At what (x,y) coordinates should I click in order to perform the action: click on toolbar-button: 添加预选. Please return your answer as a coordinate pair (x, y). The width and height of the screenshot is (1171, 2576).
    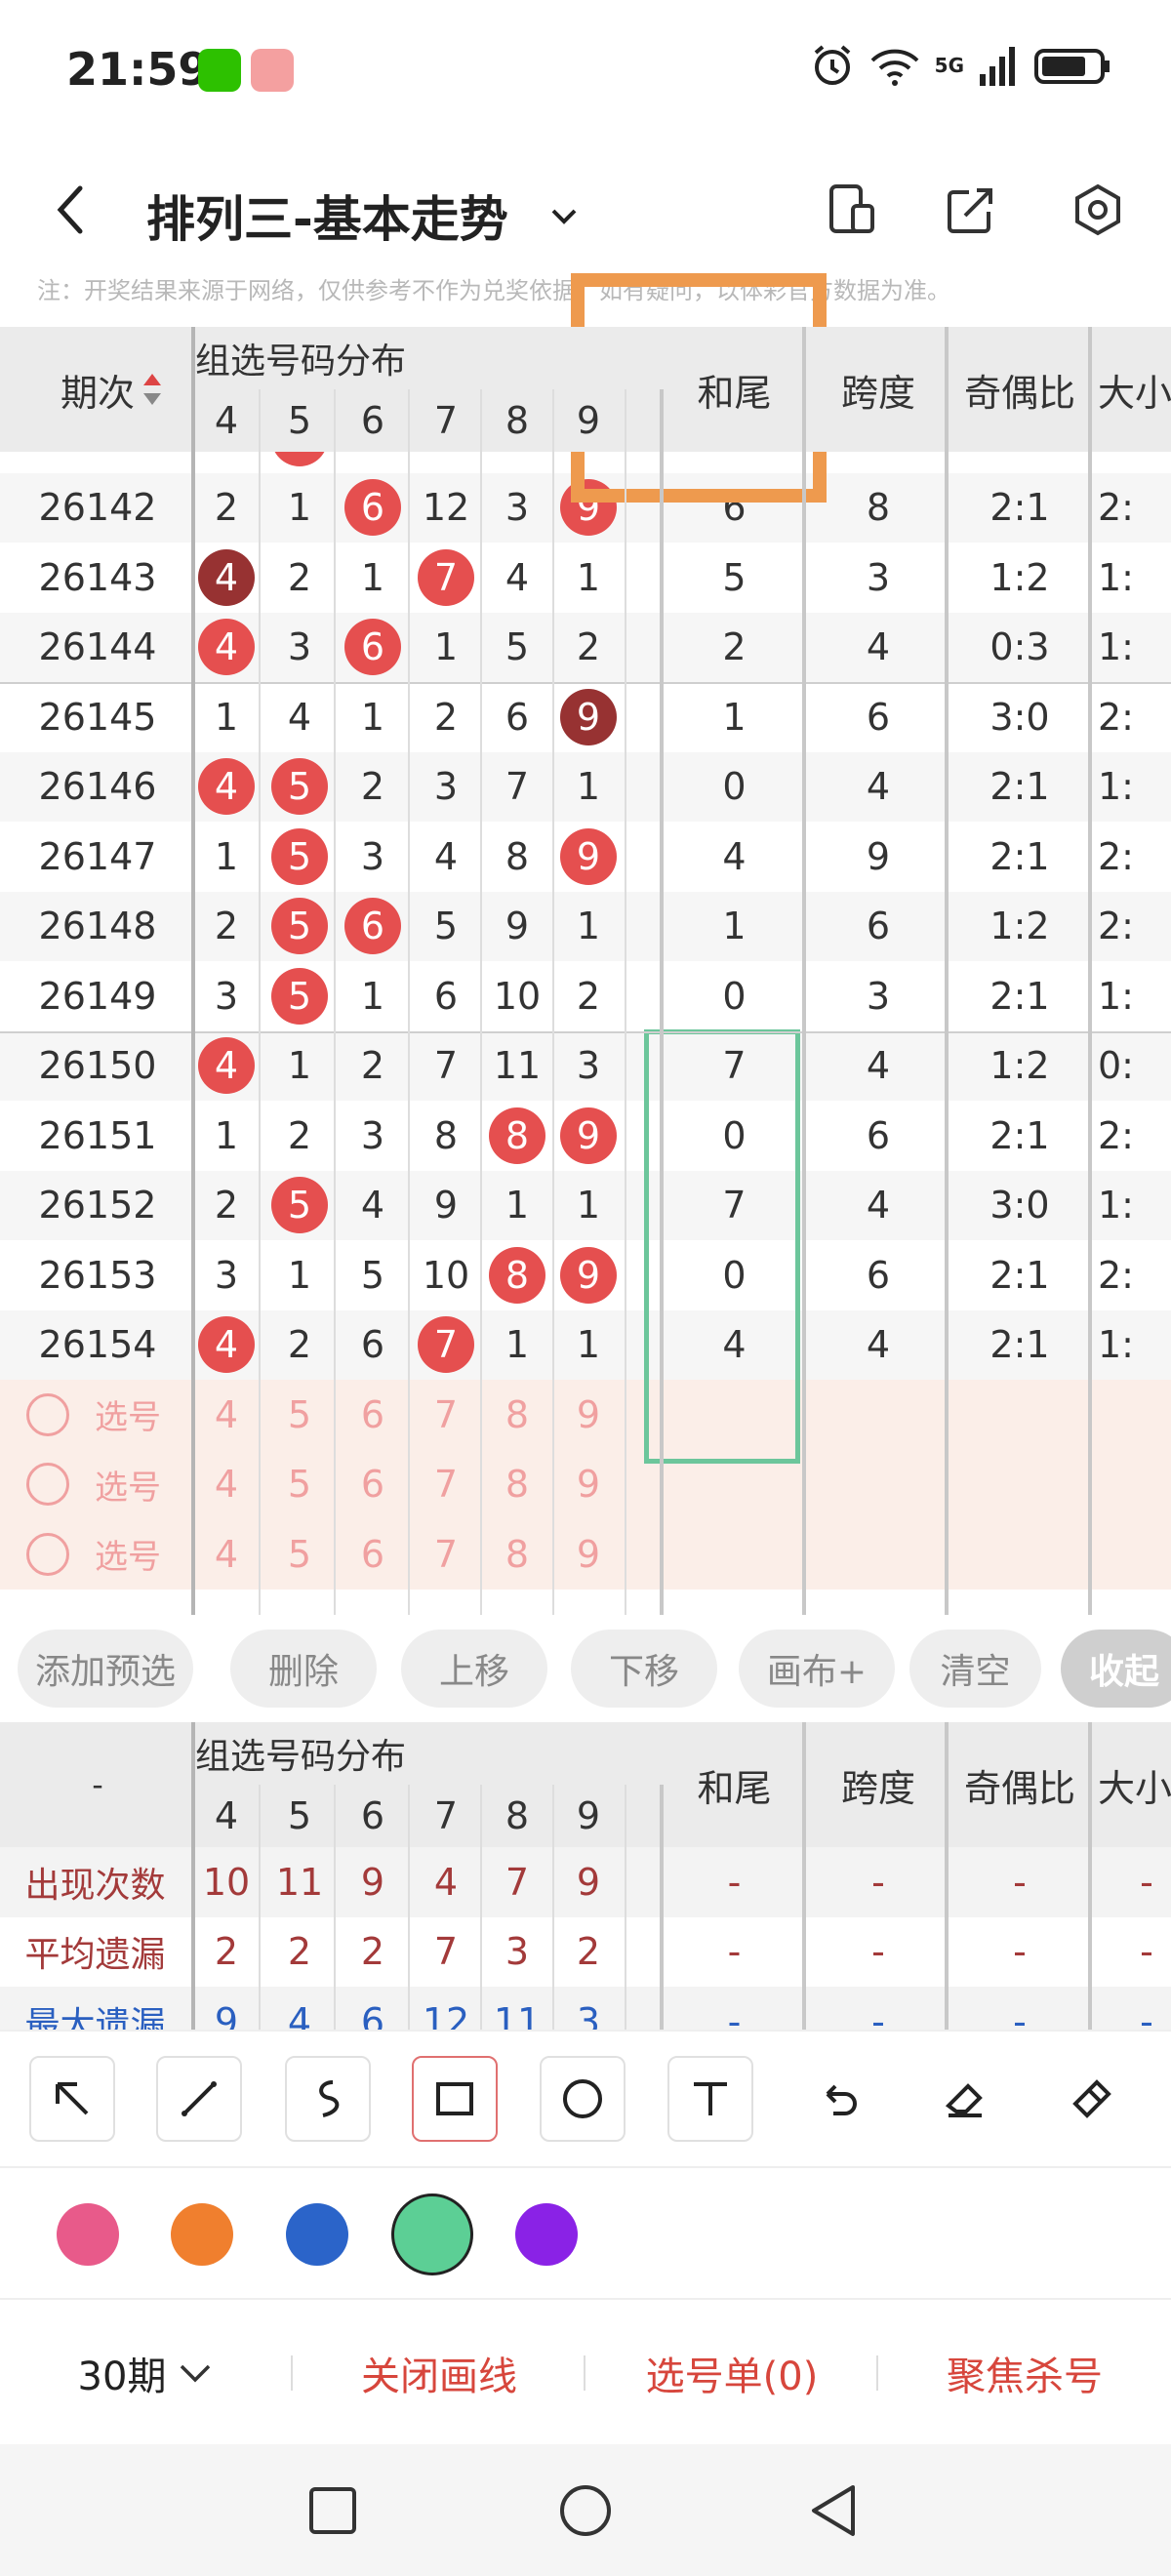
    Looking at the image, I should click on (105, 1669).